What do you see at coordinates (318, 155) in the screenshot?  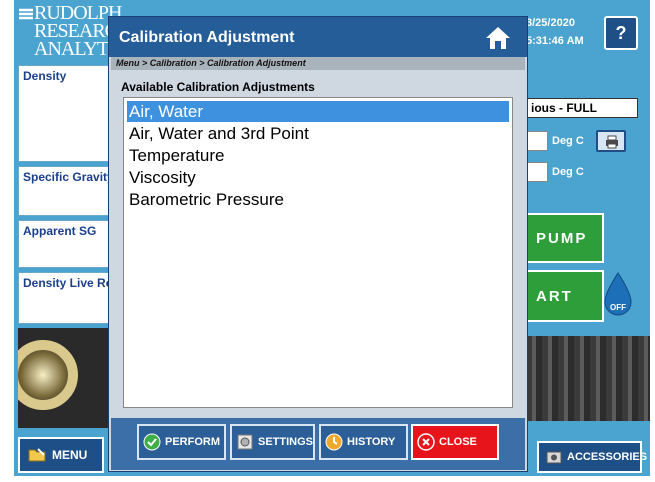 I see `list-item-temperature: Temperature` at bounding box center [318, 155].